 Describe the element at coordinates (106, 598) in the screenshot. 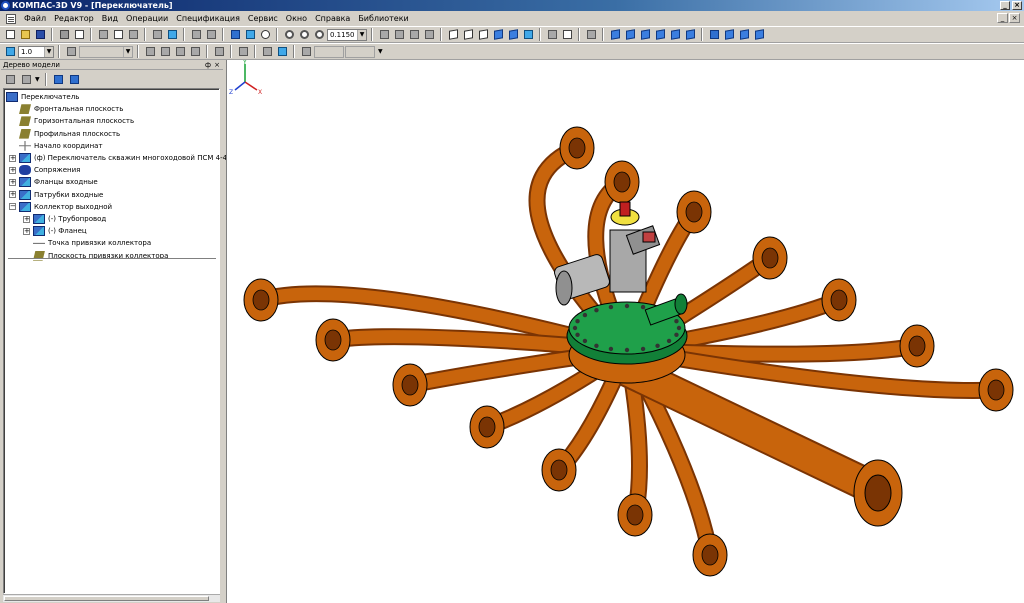

I see `scrollbar-thumb` at that location.